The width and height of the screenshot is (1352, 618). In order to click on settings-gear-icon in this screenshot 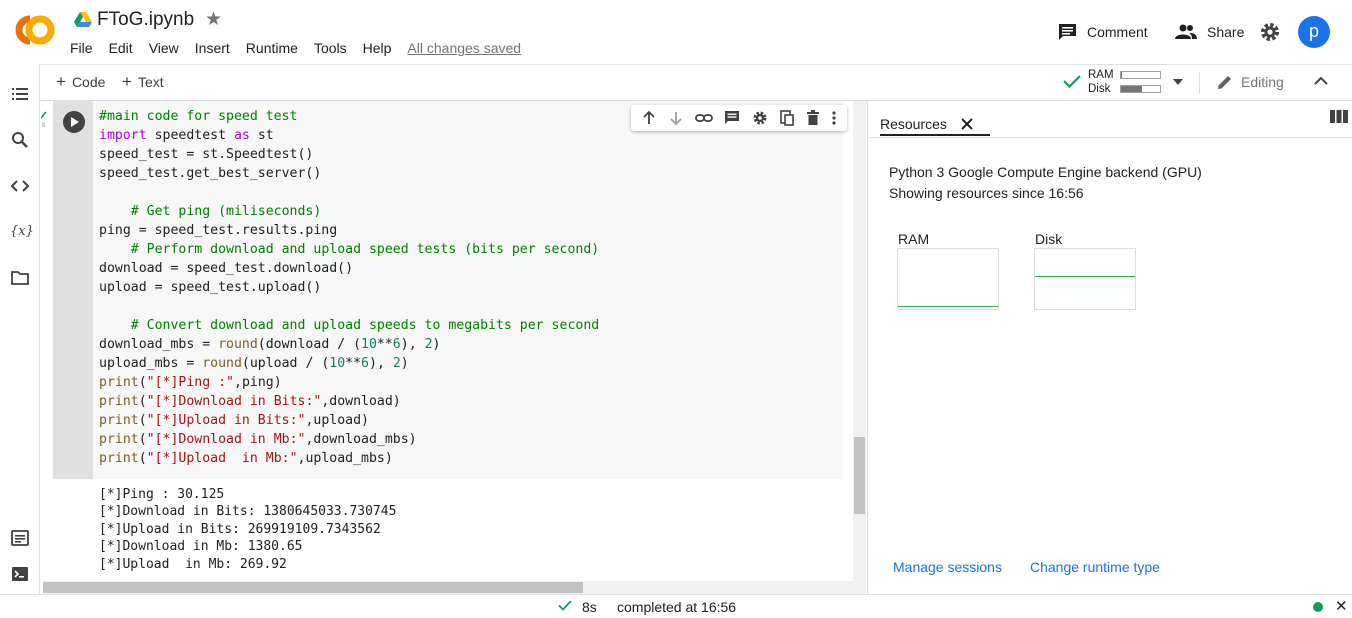, I will do `click(1270, 32)`.